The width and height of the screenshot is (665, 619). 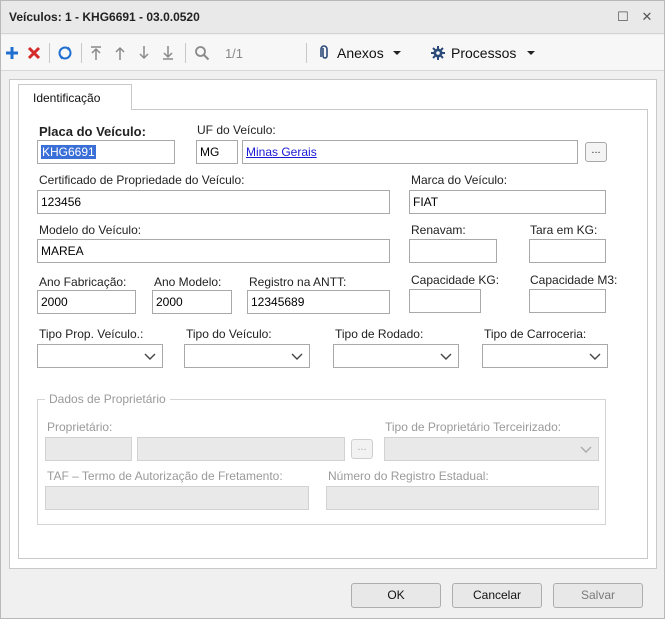 I want to click on certificate-label: Certificado de Propriedade do Veículo:, so click(x=142, y=180).